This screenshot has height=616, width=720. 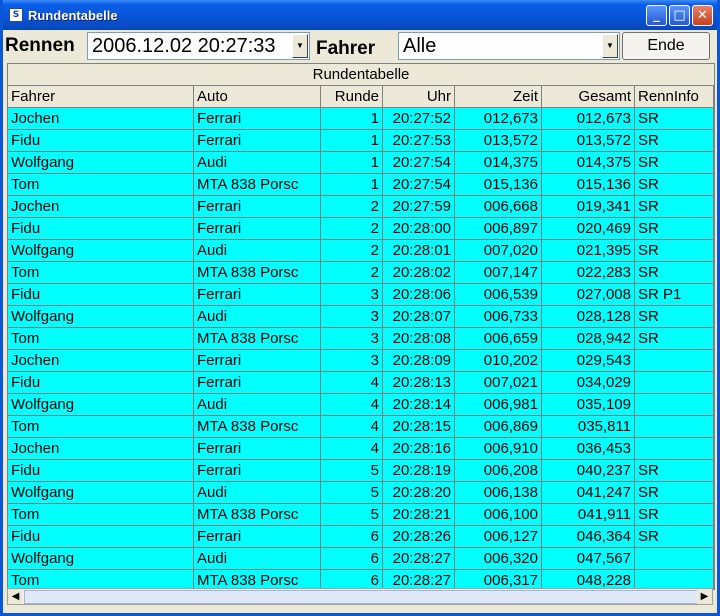 I want to click on horizontal-scrollbar: ◀ ▶, so click(x=360, y=596).